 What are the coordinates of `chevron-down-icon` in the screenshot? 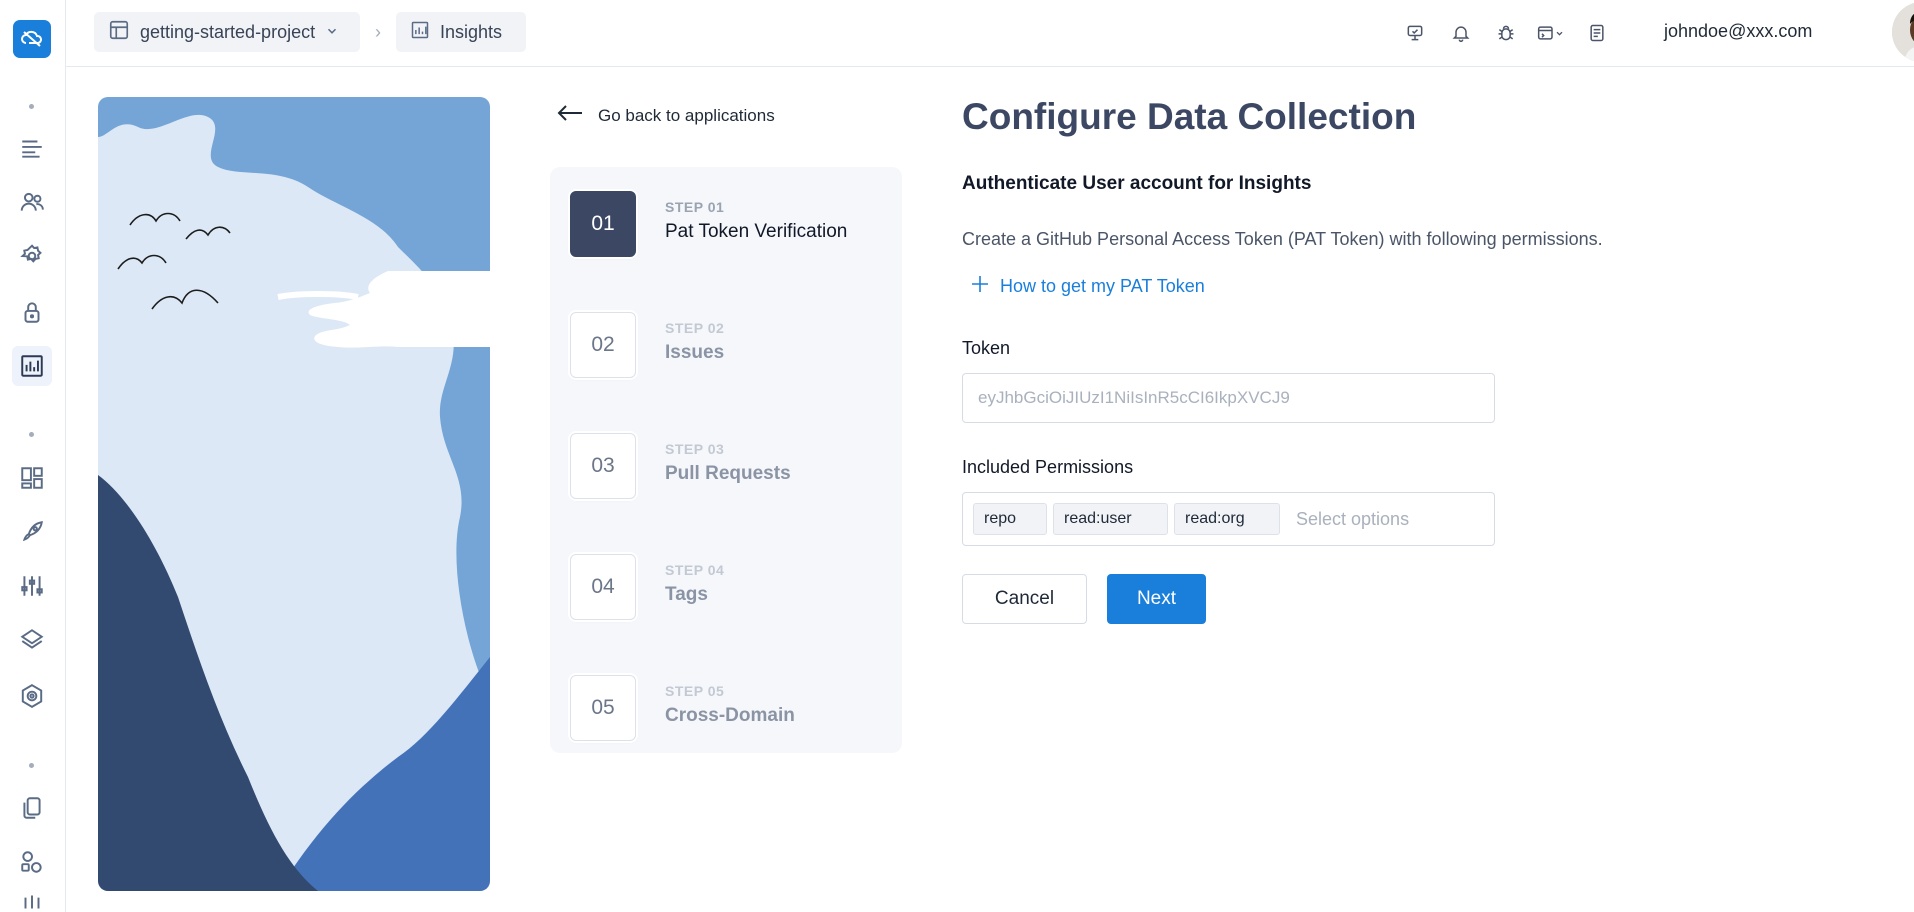 It's located at (332, 32).